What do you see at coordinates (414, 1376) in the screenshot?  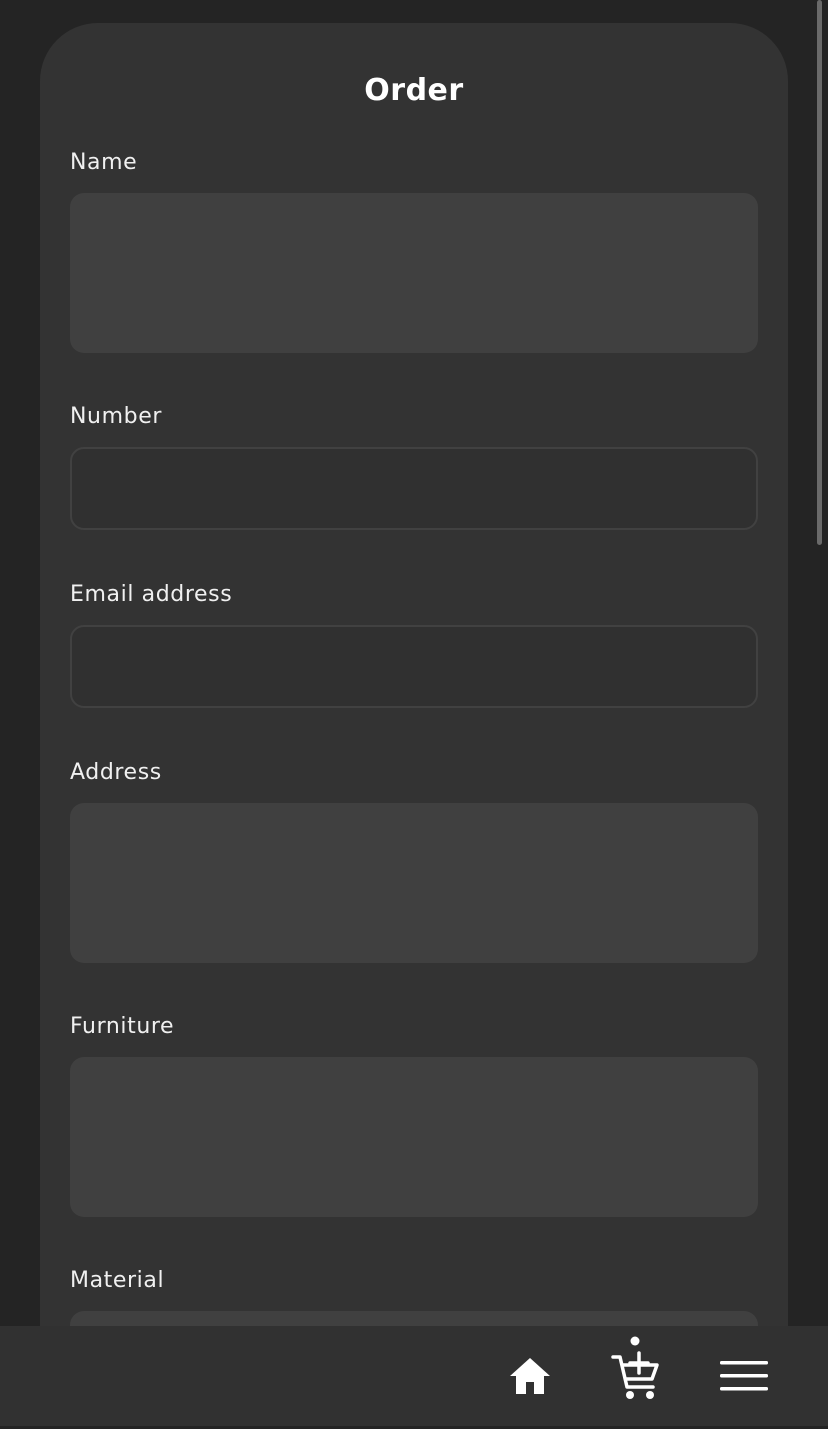 I see `bottom-navigation-bar` at bounding box center [414, 1376].